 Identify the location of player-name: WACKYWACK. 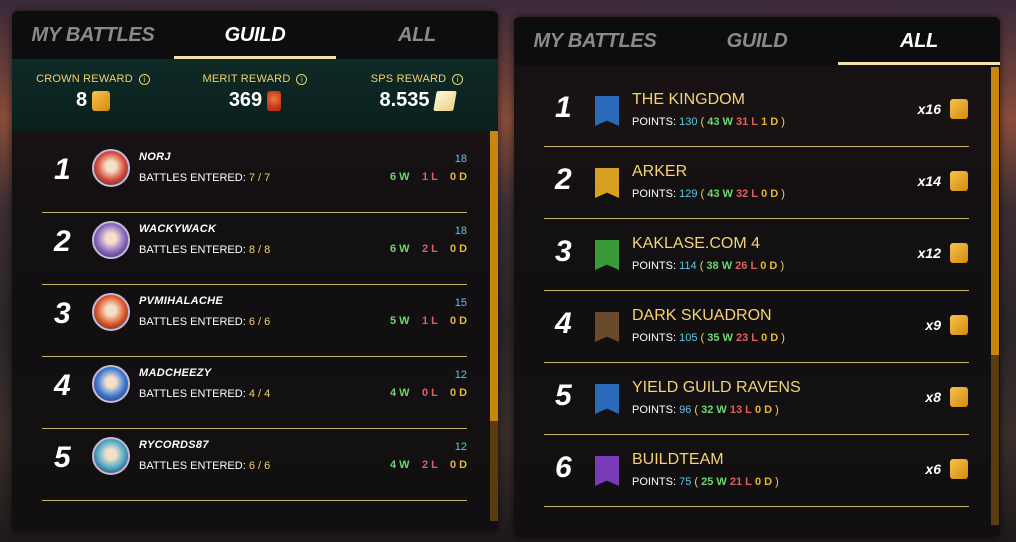
(177, 229).